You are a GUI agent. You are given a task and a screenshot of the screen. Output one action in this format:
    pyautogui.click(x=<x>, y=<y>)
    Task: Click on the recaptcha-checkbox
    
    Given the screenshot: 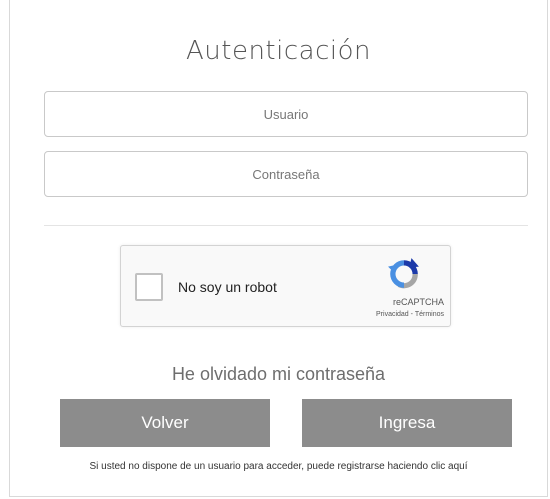 What is the action you would take?
    pyautogui.click(x=149, y=287)
    